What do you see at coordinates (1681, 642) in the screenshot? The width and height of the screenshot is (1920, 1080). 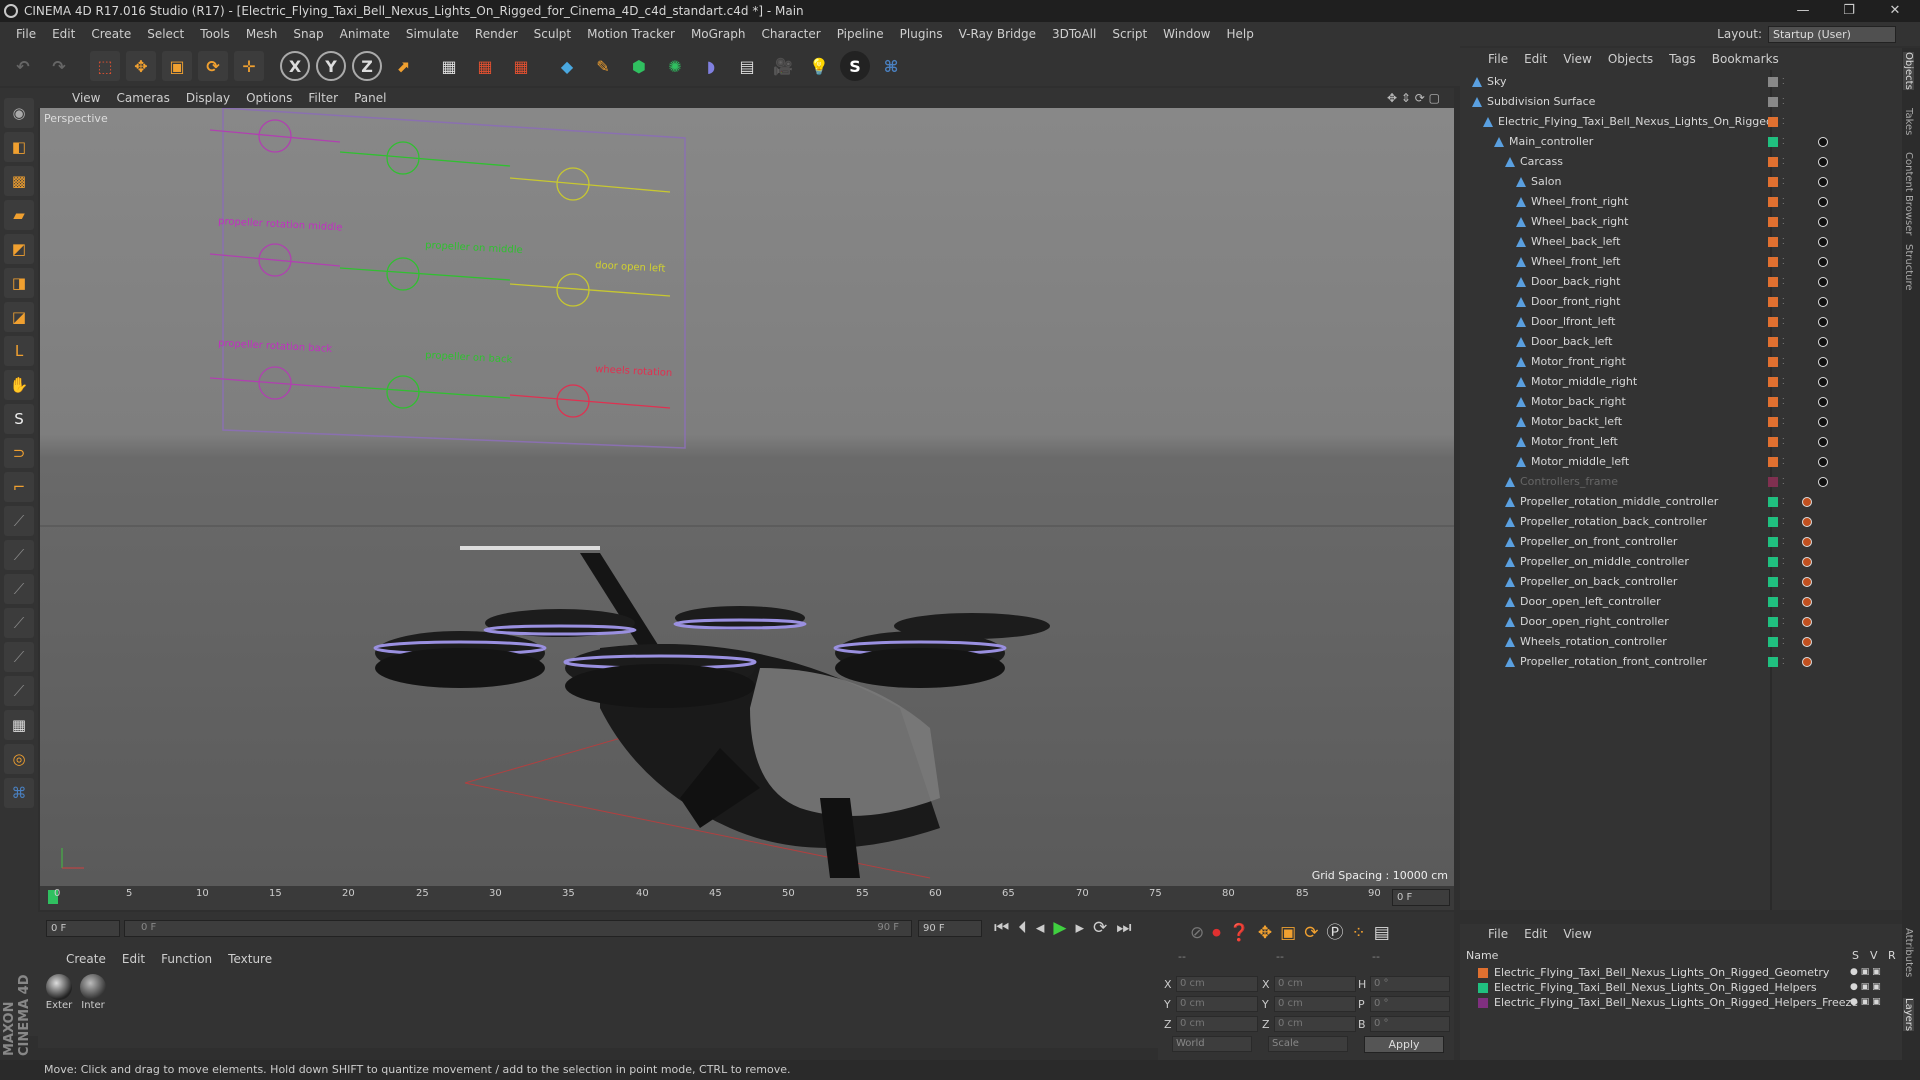 I see `object-row: Wheels_rotation_controller ⁚` at bounding box center [1681, 642].